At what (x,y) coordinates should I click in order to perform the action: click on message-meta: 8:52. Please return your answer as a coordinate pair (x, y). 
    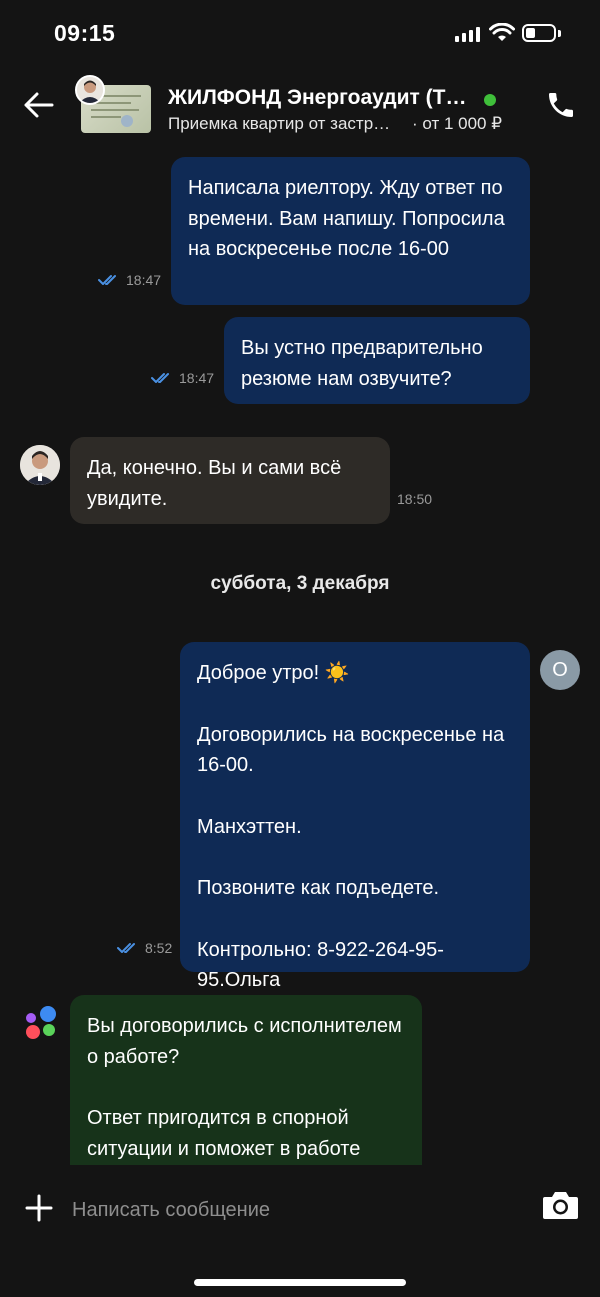
    Looking at the image, I should click on (144, 948).